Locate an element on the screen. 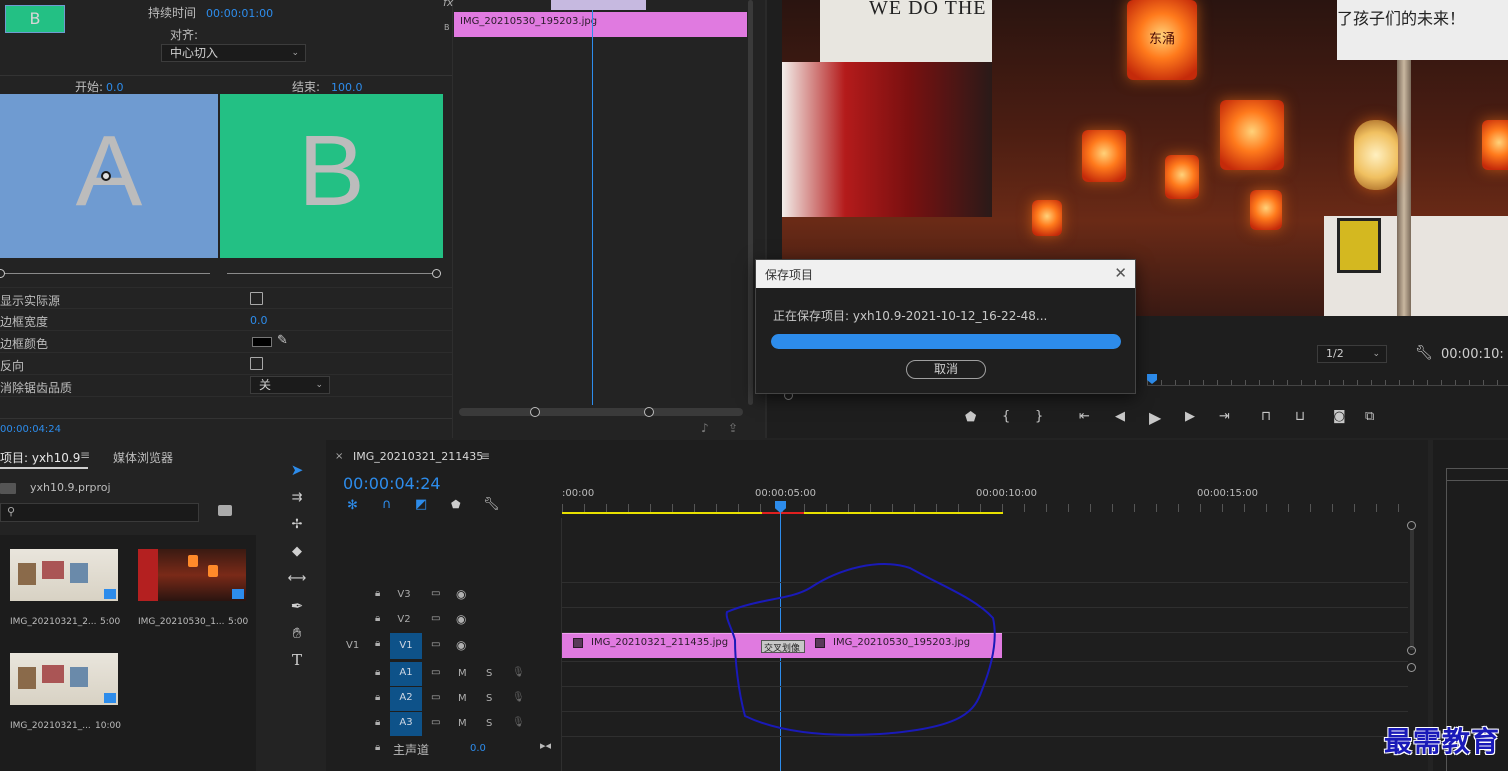 Image resolution: width=1508 pixels, height=771 pixels. timeline-vscroll-low is located at coordinates (1411, 667).